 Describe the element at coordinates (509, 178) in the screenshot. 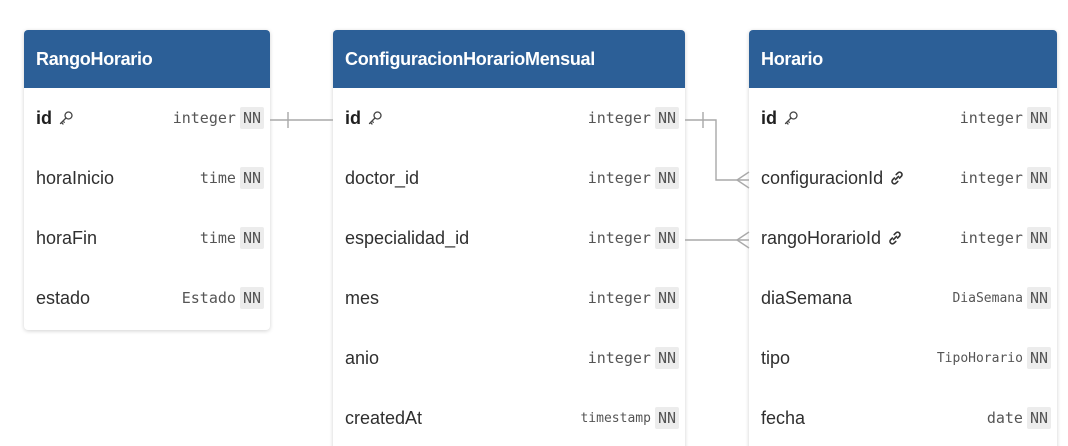

I see `column-row-doctor-id: doctor_id integer NN` at that location.